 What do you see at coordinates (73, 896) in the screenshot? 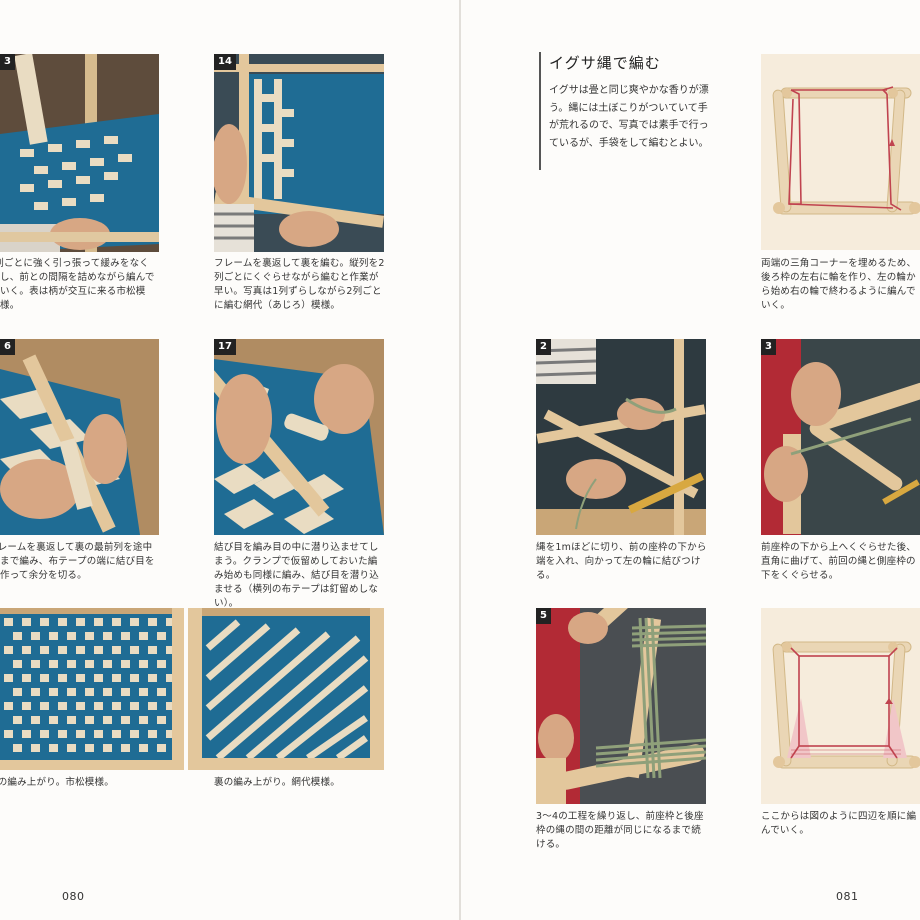
I see `page-number-left: 080` at bounding box center [73, 896].